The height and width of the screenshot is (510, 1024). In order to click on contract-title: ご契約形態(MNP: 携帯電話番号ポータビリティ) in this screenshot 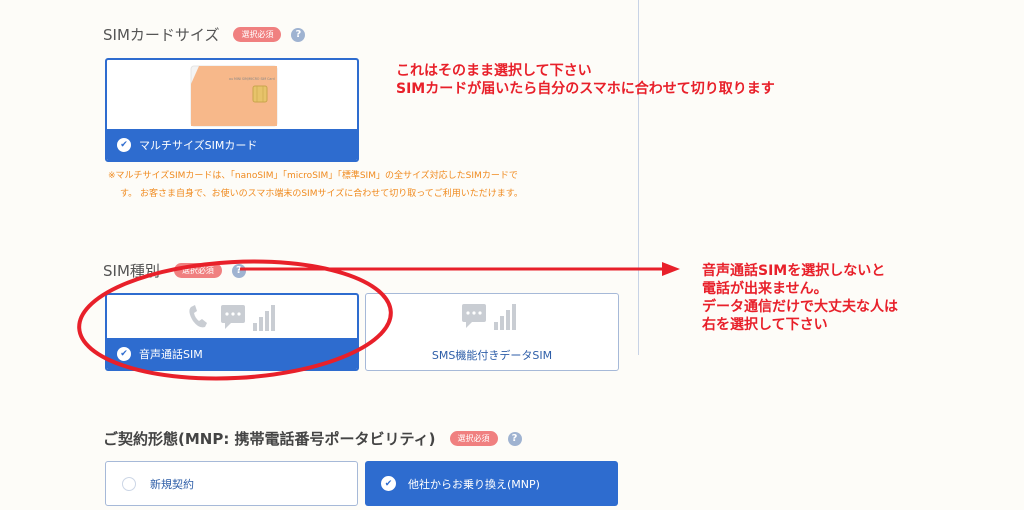, I will do `click(269, 439)`.